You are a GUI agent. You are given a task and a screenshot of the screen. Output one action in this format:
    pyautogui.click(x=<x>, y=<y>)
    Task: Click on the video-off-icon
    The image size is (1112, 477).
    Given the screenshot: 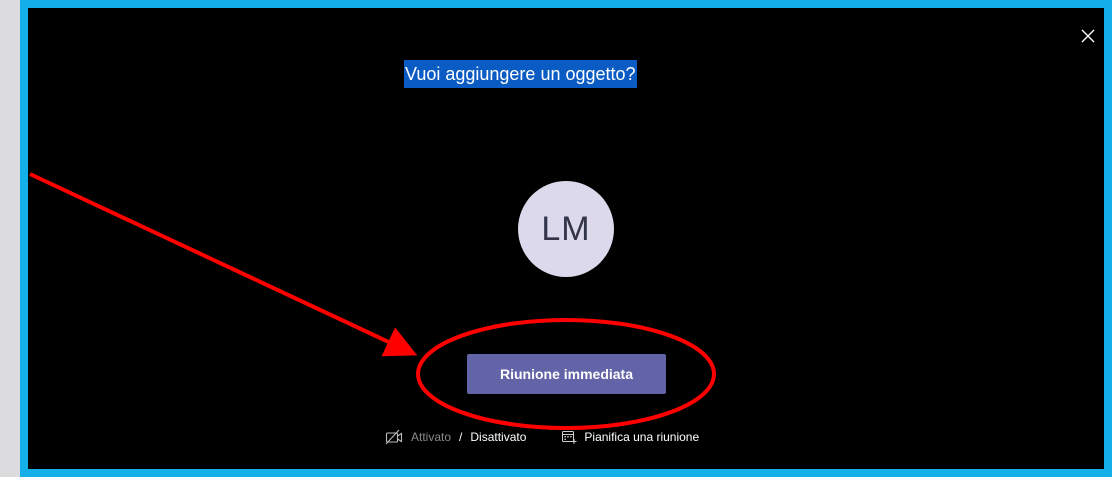 What is the action you would take?
    pyautogui.click(x=395, y=437)
    